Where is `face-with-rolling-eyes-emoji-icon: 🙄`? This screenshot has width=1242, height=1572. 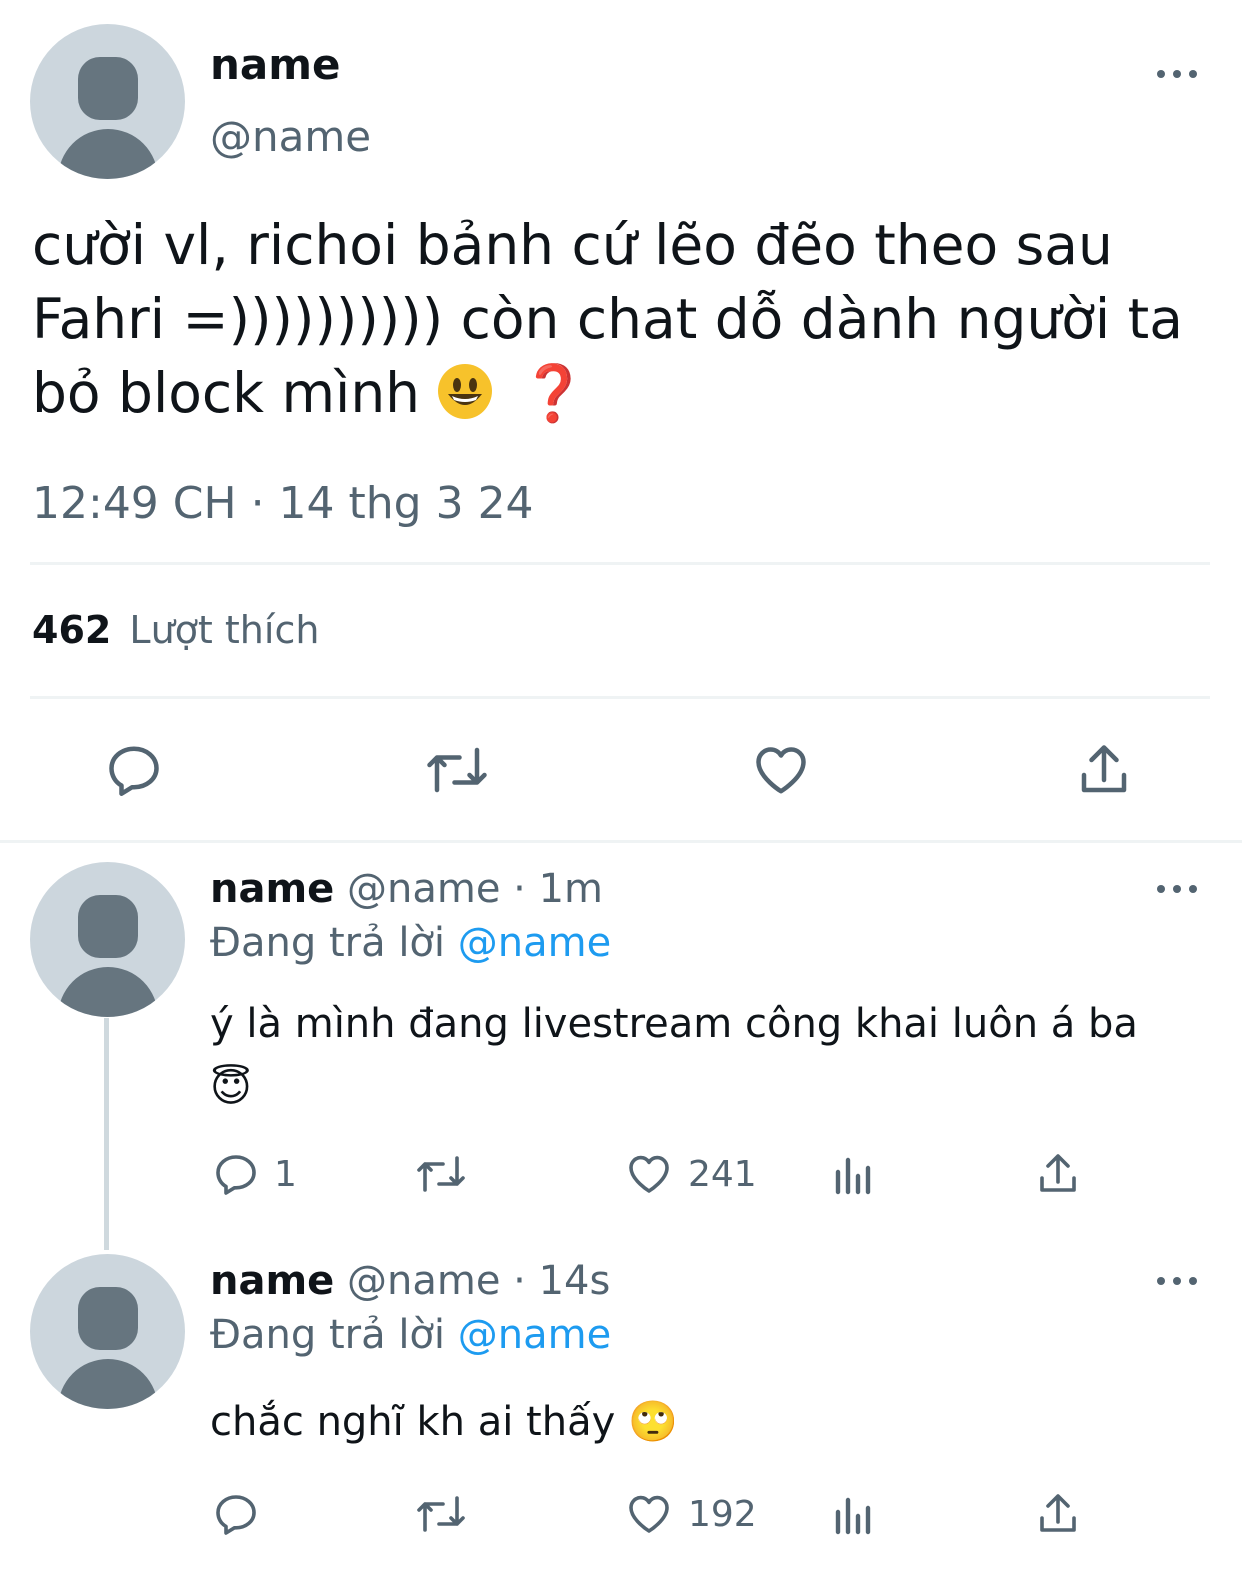
face-with-rolling-eyes-emoji-icon: 🙄 is located at coordinates (653, 1422).